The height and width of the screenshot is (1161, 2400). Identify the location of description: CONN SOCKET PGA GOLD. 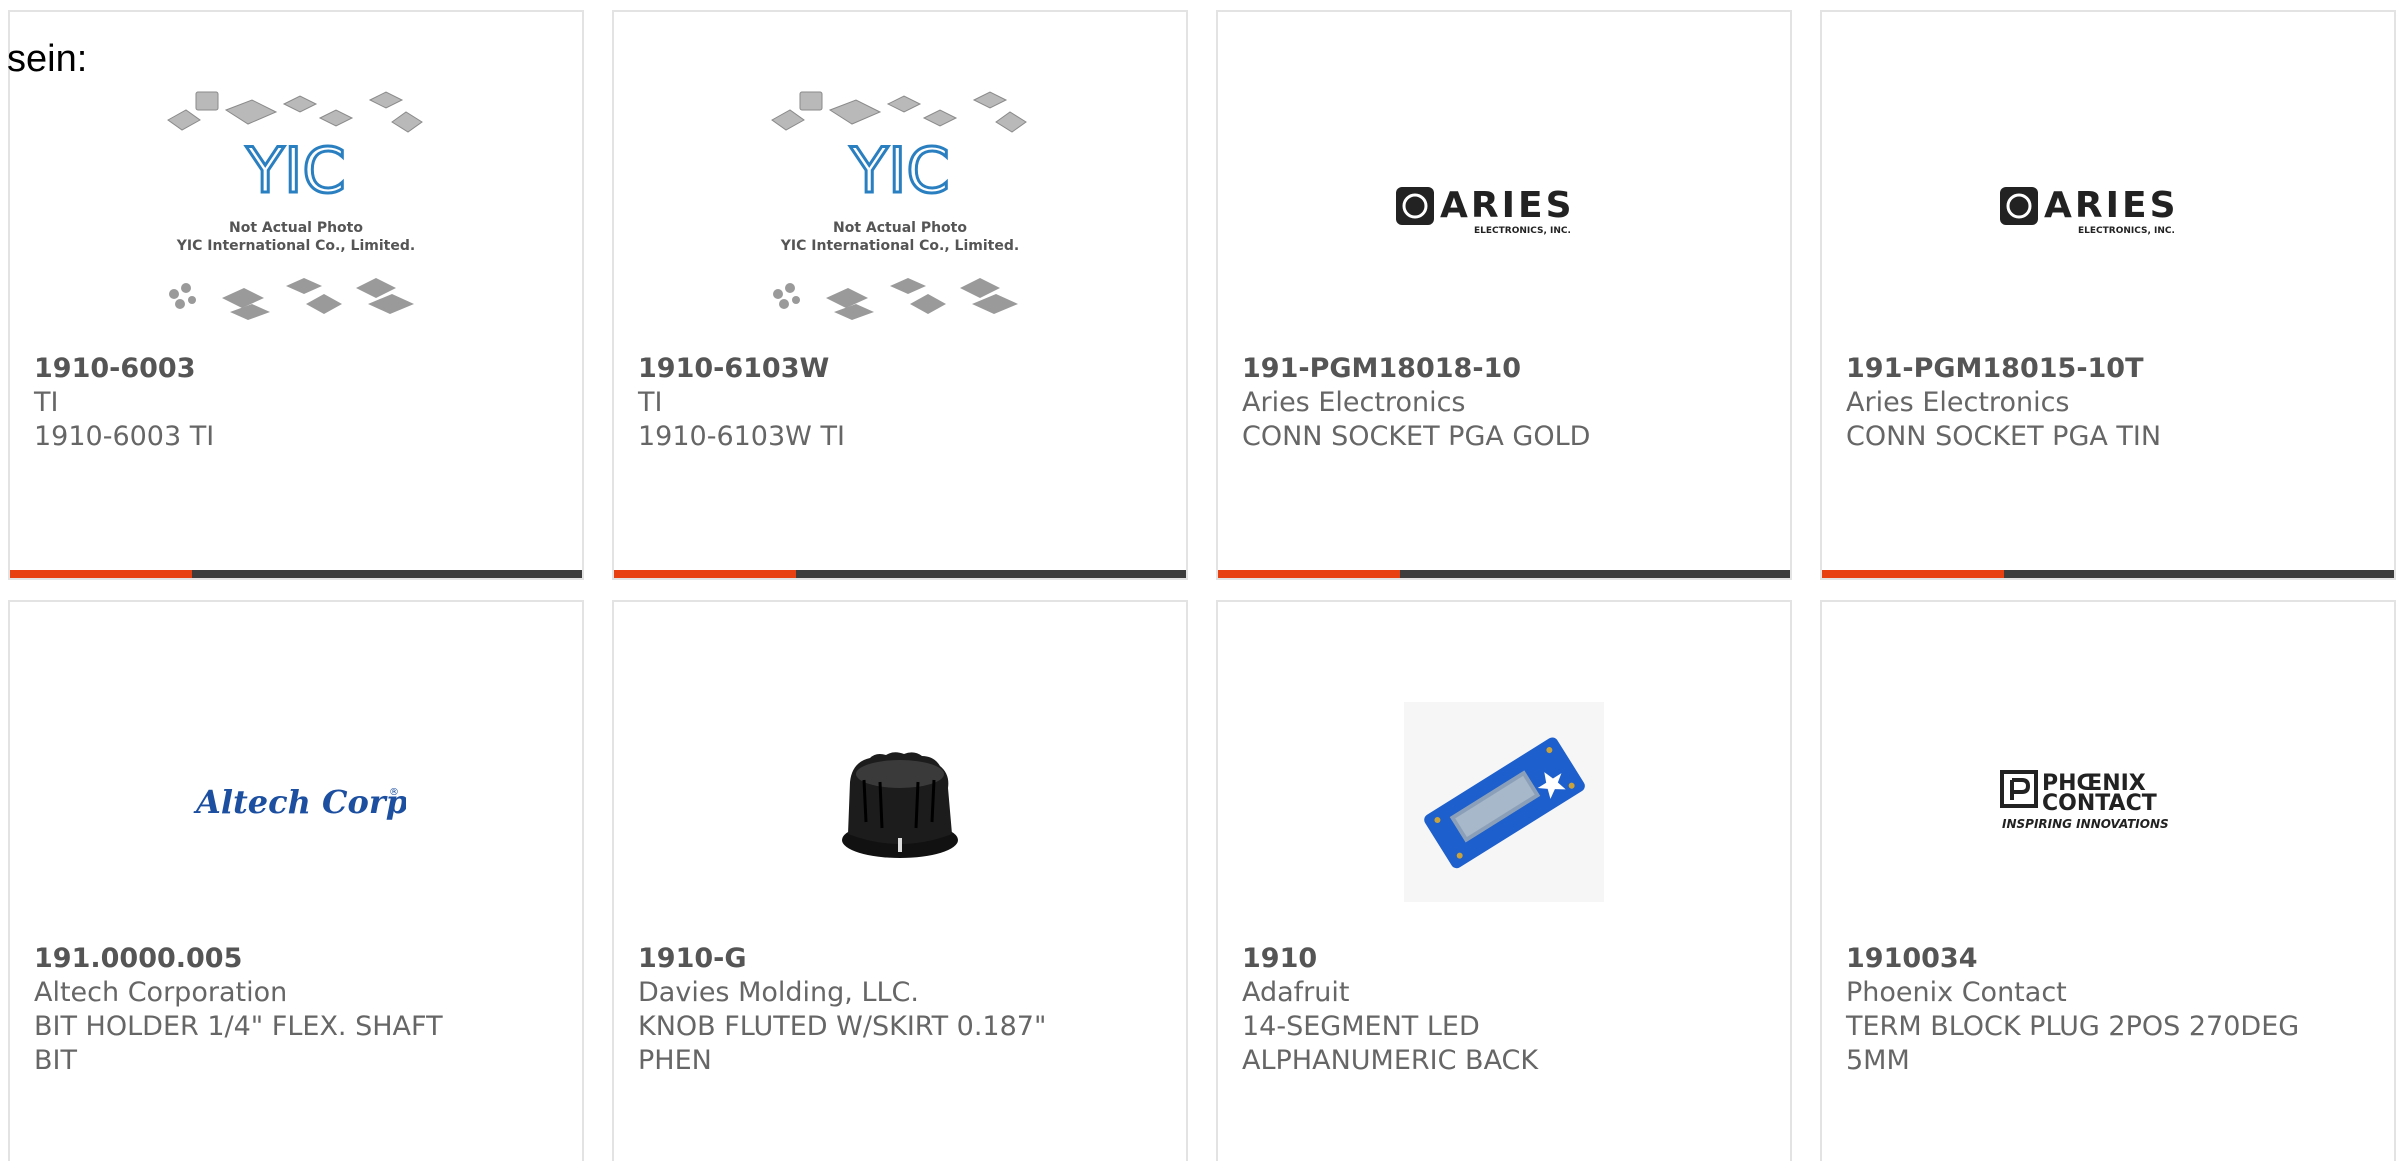
(1416, 436).